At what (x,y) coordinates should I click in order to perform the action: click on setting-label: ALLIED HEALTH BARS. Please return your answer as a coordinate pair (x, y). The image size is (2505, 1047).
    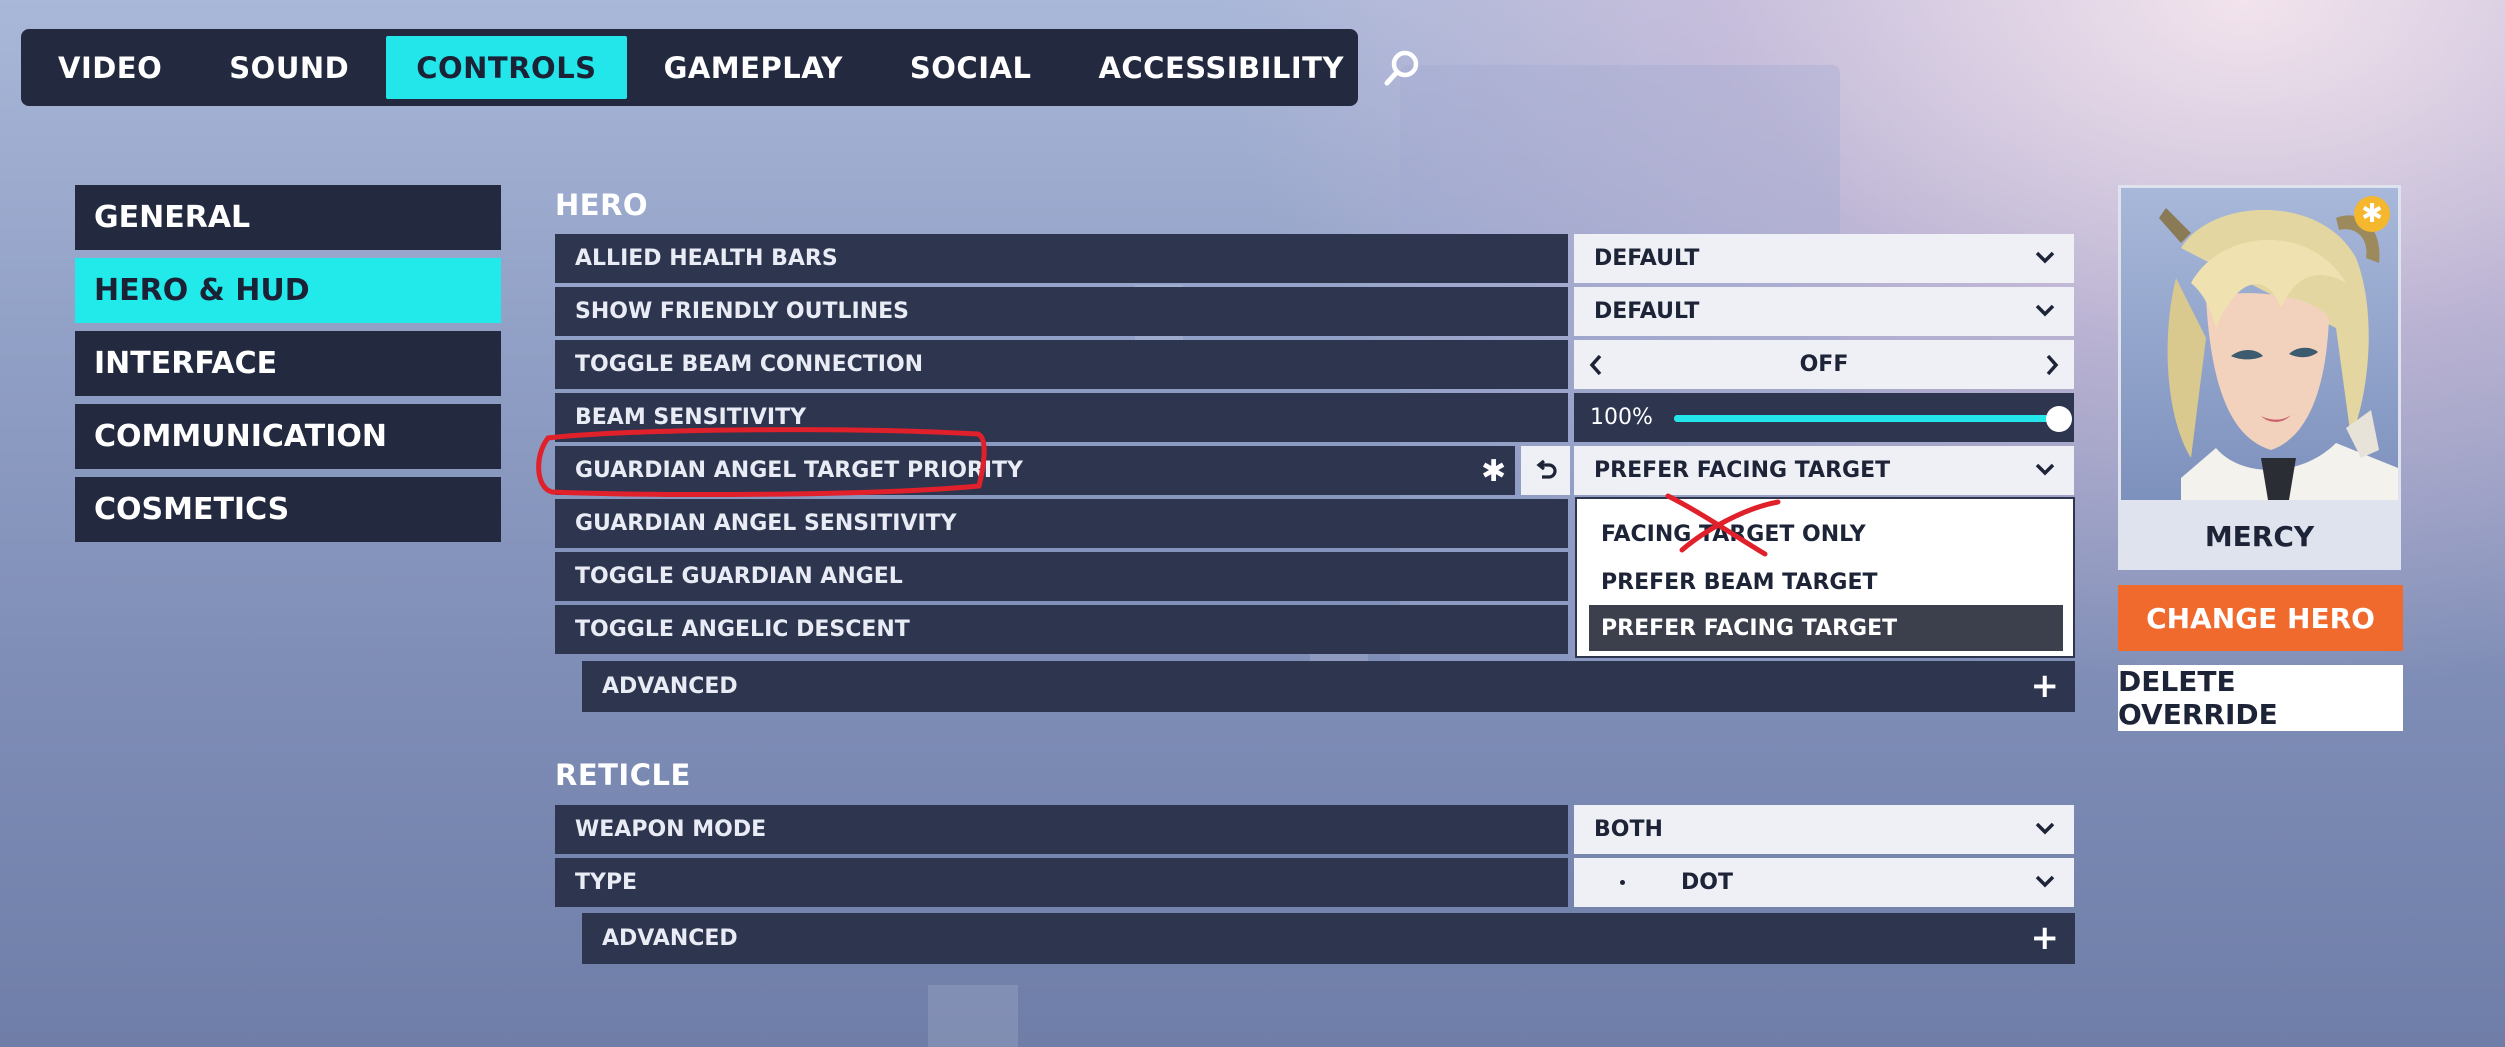
    Looking at the image, I should click on (1061, 258).